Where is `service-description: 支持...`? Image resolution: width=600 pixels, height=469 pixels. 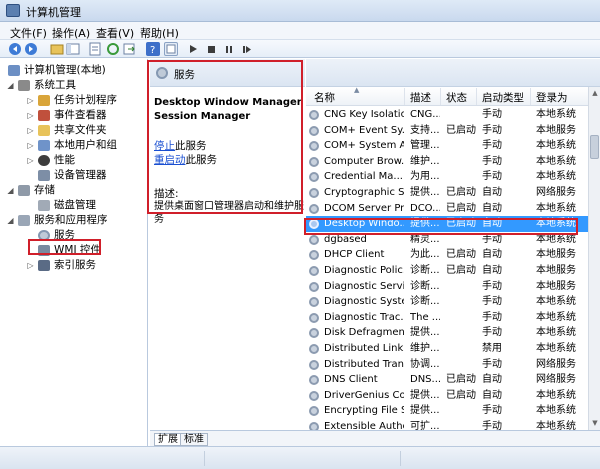 service-description: 支持... is located at coordinates (425, 130).